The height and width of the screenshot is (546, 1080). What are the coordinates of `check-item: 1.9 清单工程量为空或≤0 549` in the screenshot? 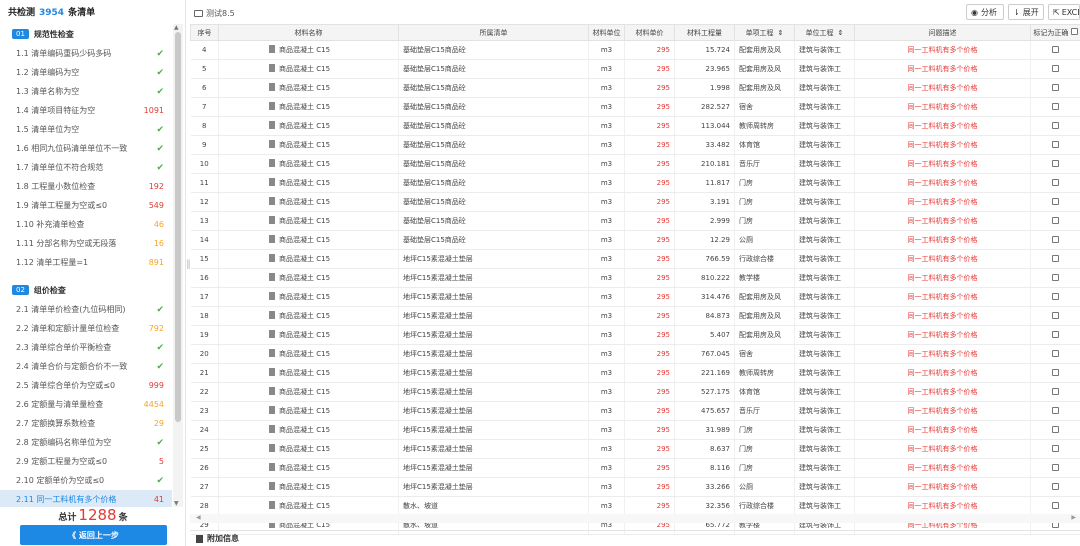 It's located at (86, 205).